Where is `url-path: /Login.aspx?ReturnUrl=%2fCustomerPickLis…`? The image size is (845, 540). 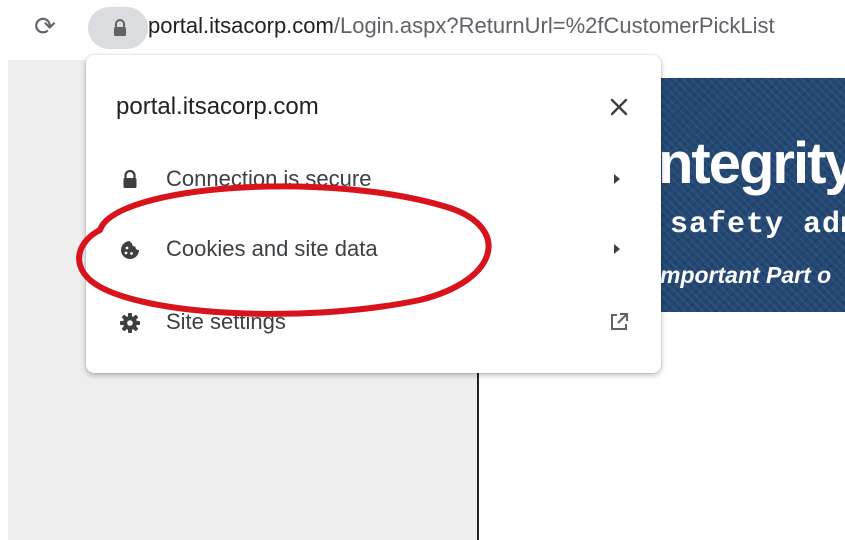
url-path: /Login.aspx?ReturnUrl=%2fCustomerPickLis… is located at coordinates (554, 25).